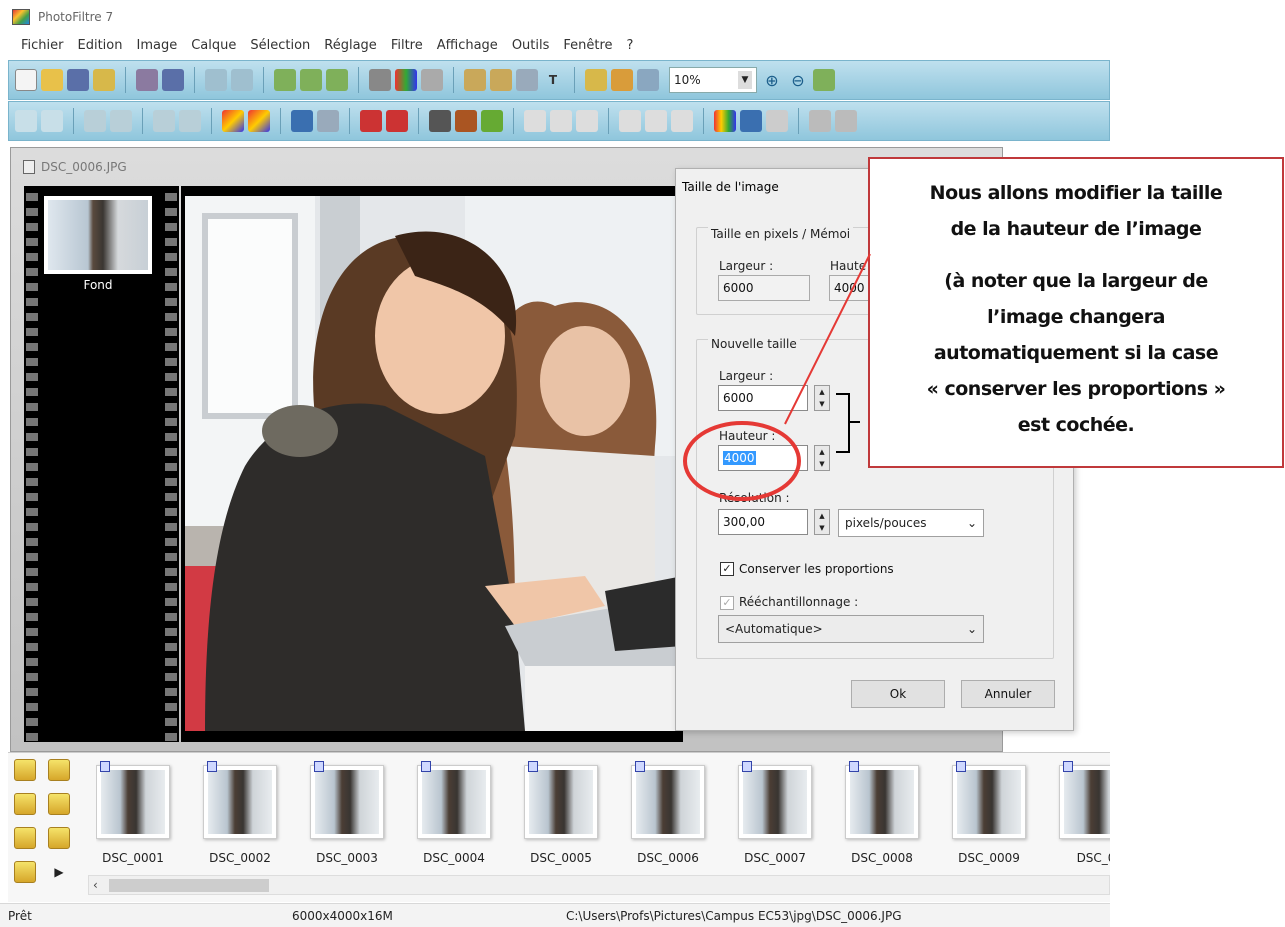  I want to click on transform-icon, so click(777, 121).